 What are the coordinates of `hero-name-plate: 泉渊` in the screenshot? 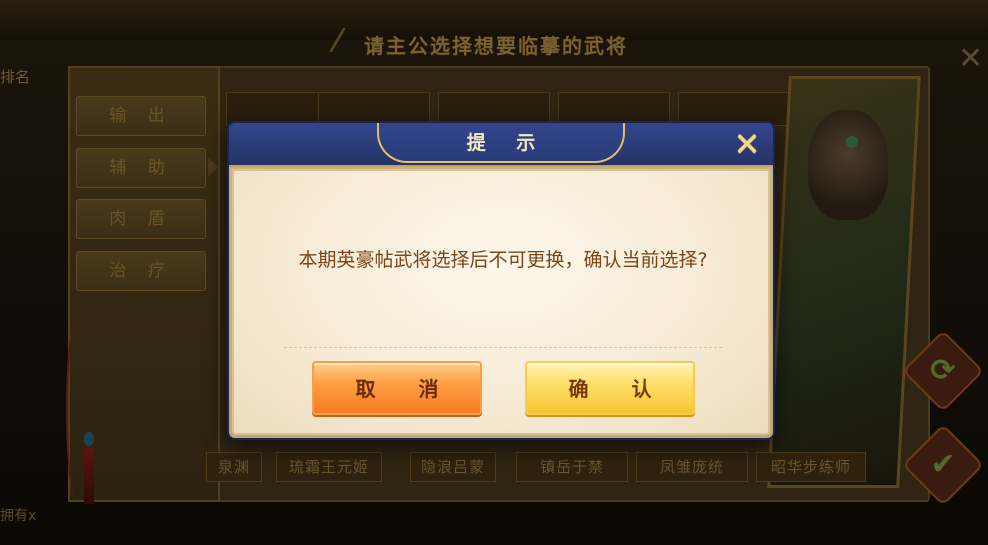 It's located at (234, 467).